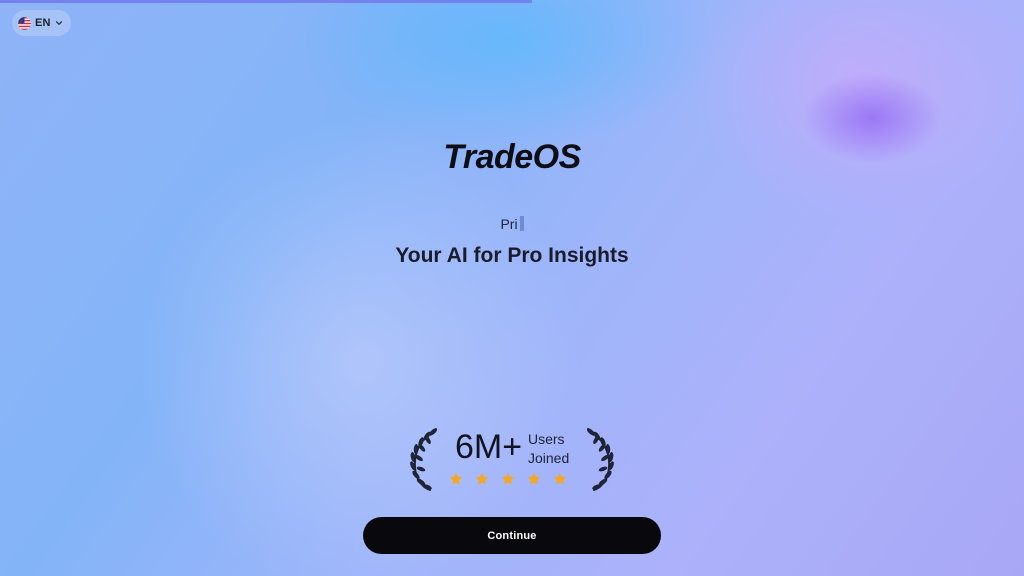  Describe the element at coordinates (521, 223) in the screenshot. I see `typing-cursor` at that location.